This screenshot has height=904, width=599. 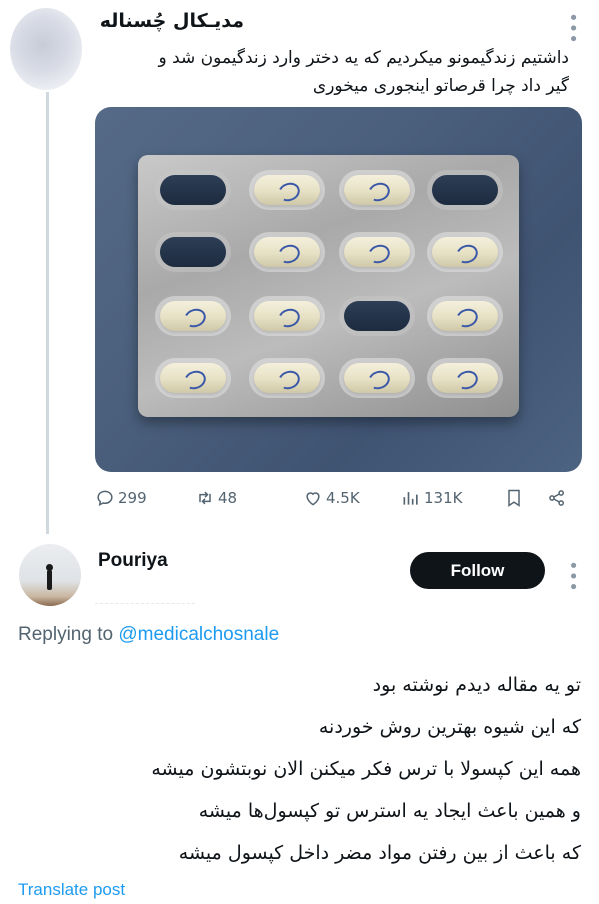 What do you see at coordinates (410, 498) in the screenshot?
I see `views-icon` at bounding box center [410, 498].